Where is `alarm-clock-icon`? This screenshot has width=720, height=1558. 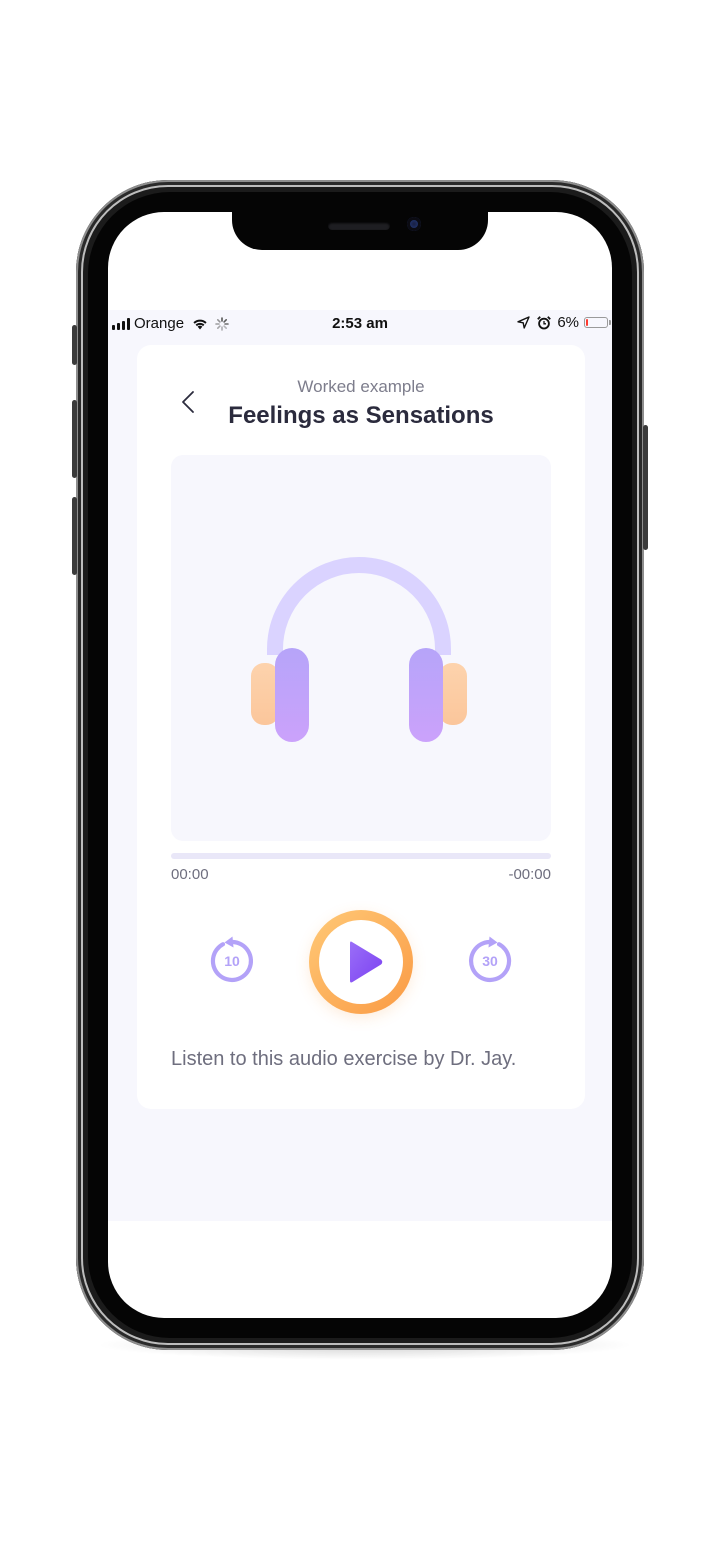
alarm-clock-icon is located at coordinates (544, 322).